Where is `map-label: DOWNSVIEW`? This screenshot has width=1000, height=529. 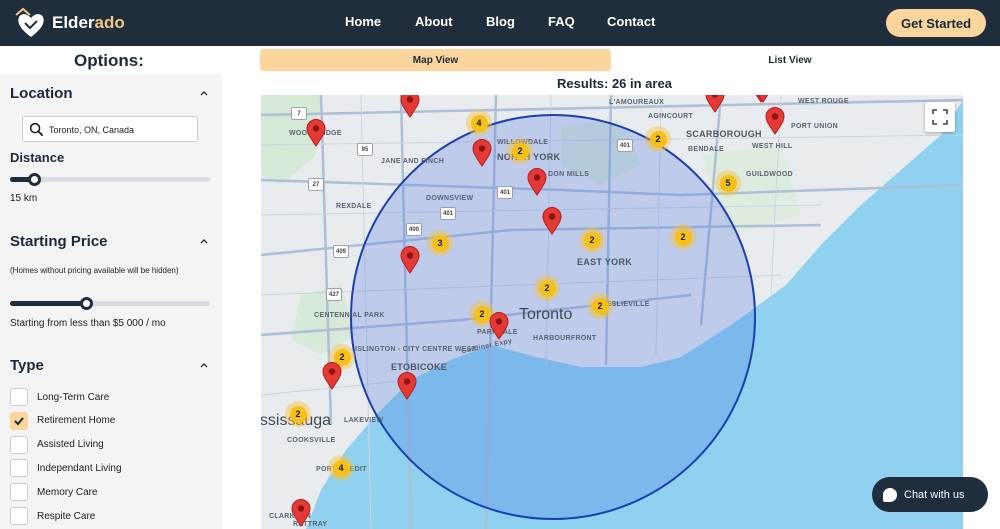
map-label: DOWNSVIEW is located at coordinates (450, 198).